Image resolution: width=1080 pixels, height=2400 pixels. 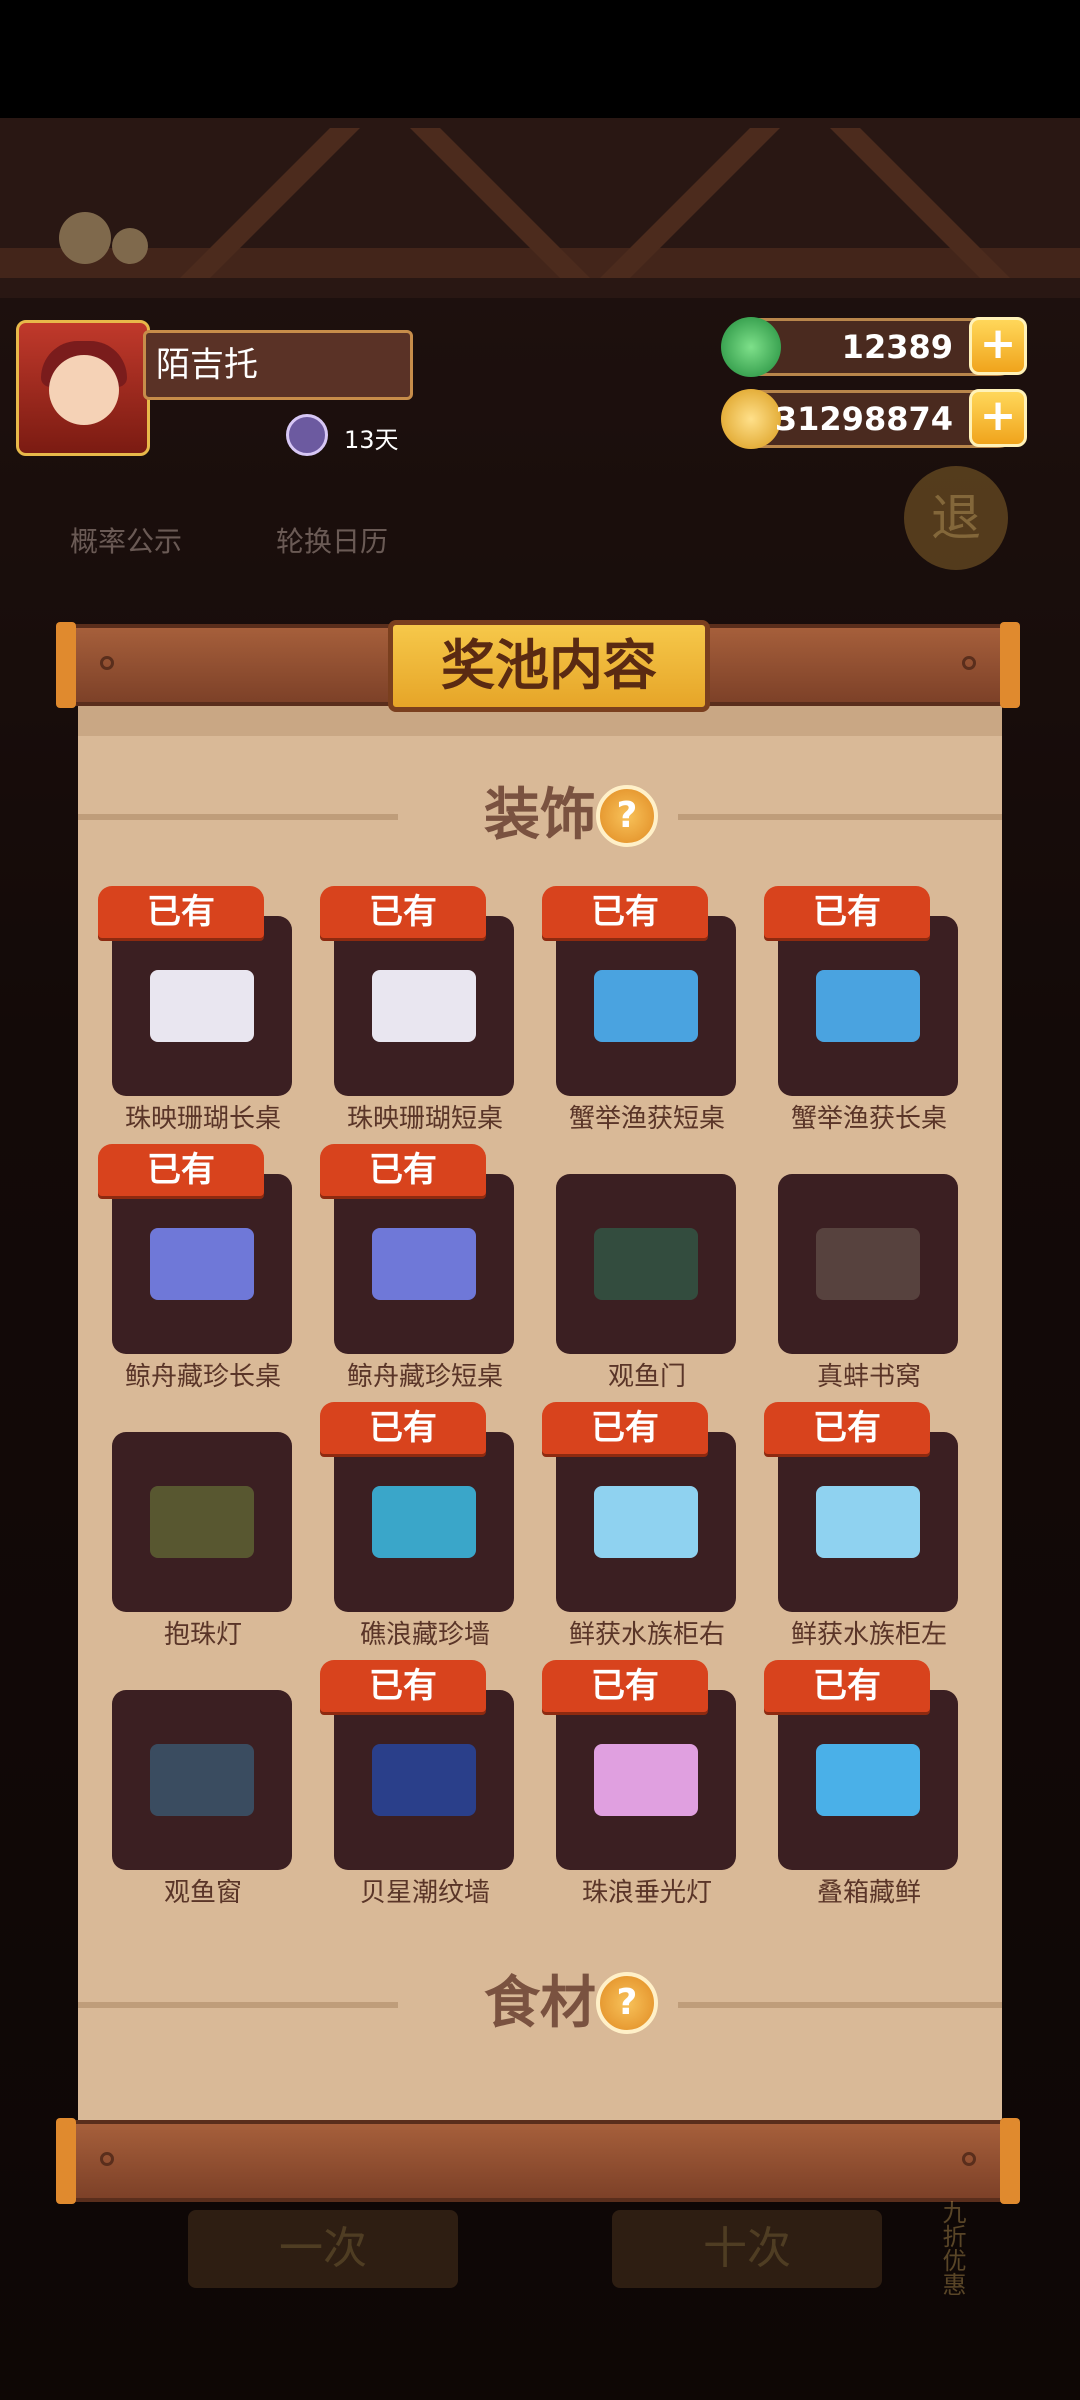 I want to click on decor-item: 已有叠箱藏鲜, so click(x=863, y=1781).